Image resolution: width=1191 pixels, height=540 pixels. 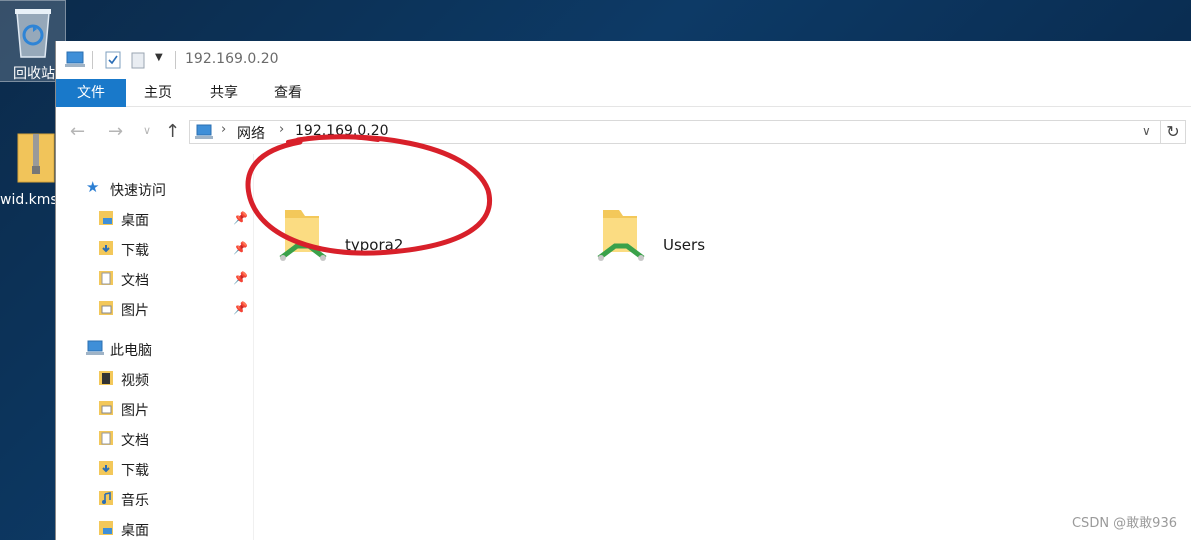 I want to click on sidebar-item-music: 音乐, so click(x=176, y=499).